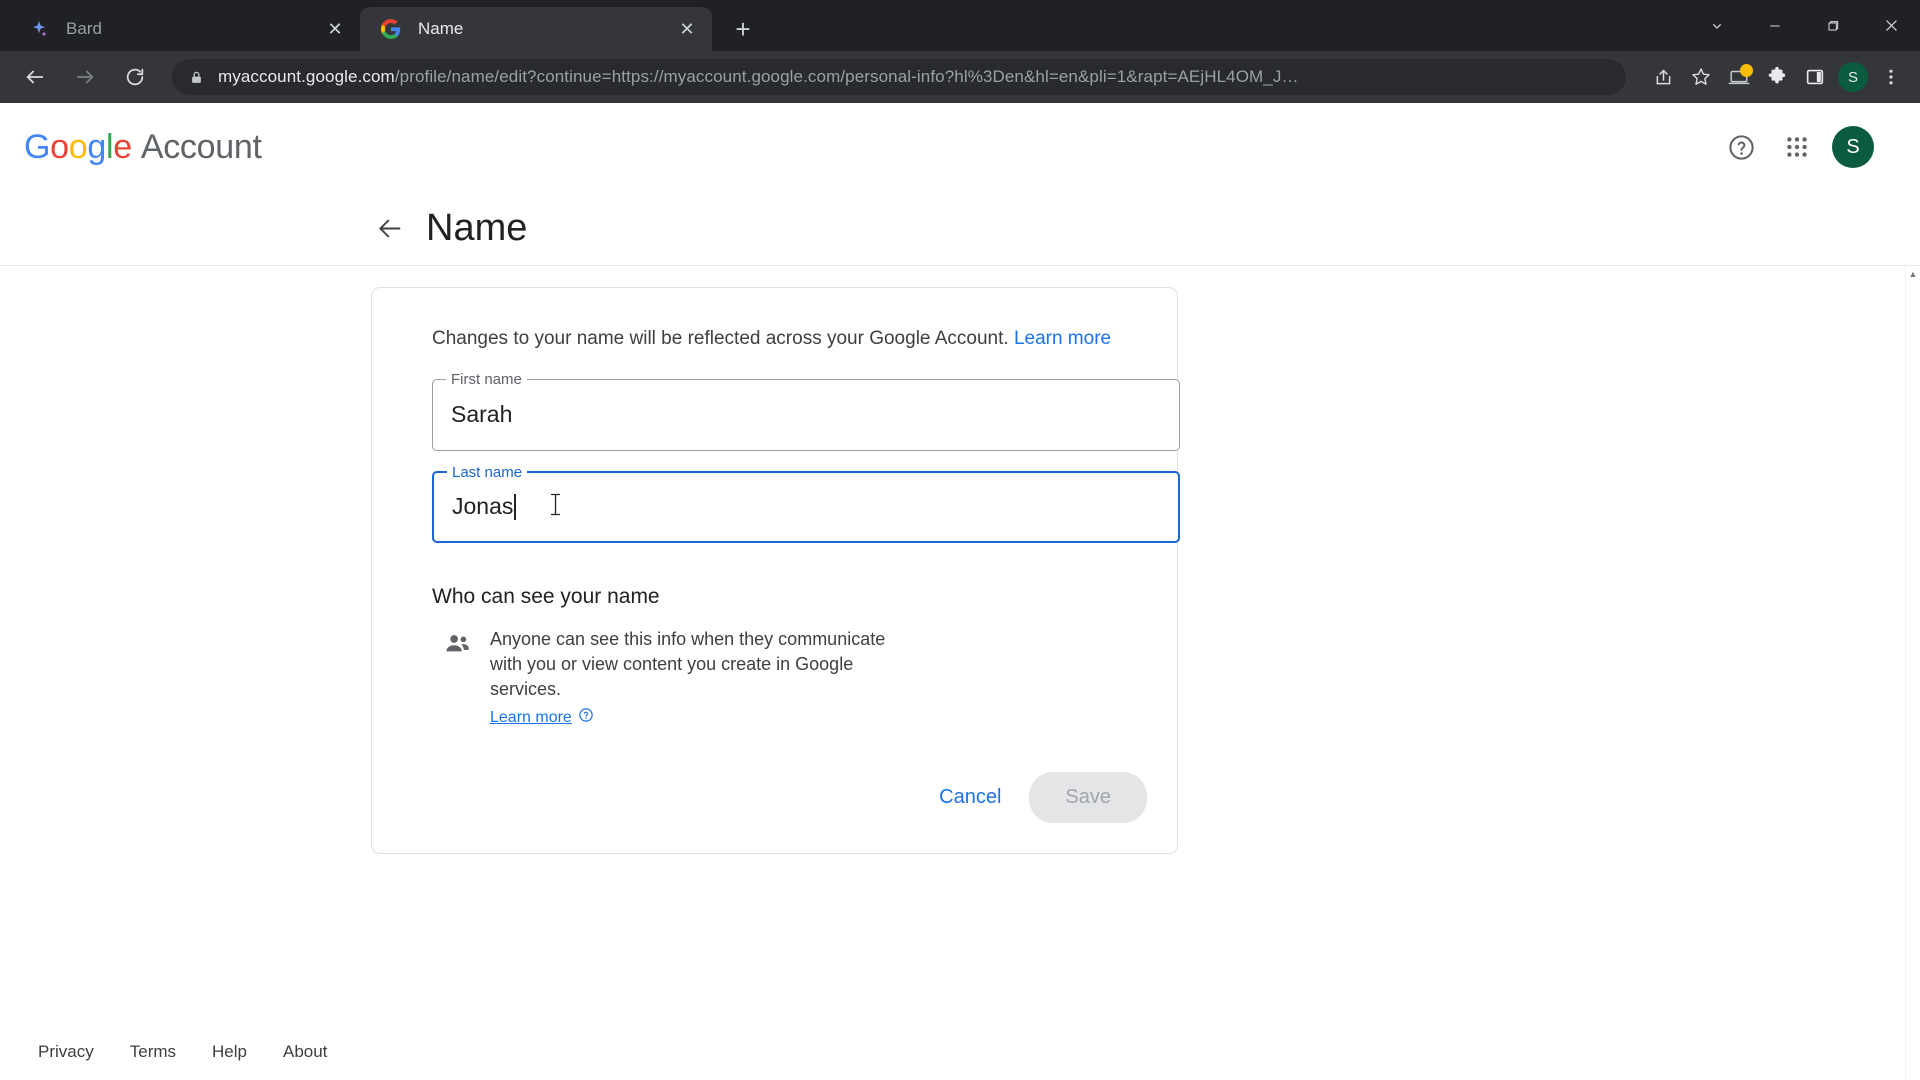 The height and width of the screenshot is (1080, 1920). What do you see at coordinates (960, 1061) in the screenshot?
I see `page-footer: Privacy Terms Help About` at bounding box center [960, 1061].